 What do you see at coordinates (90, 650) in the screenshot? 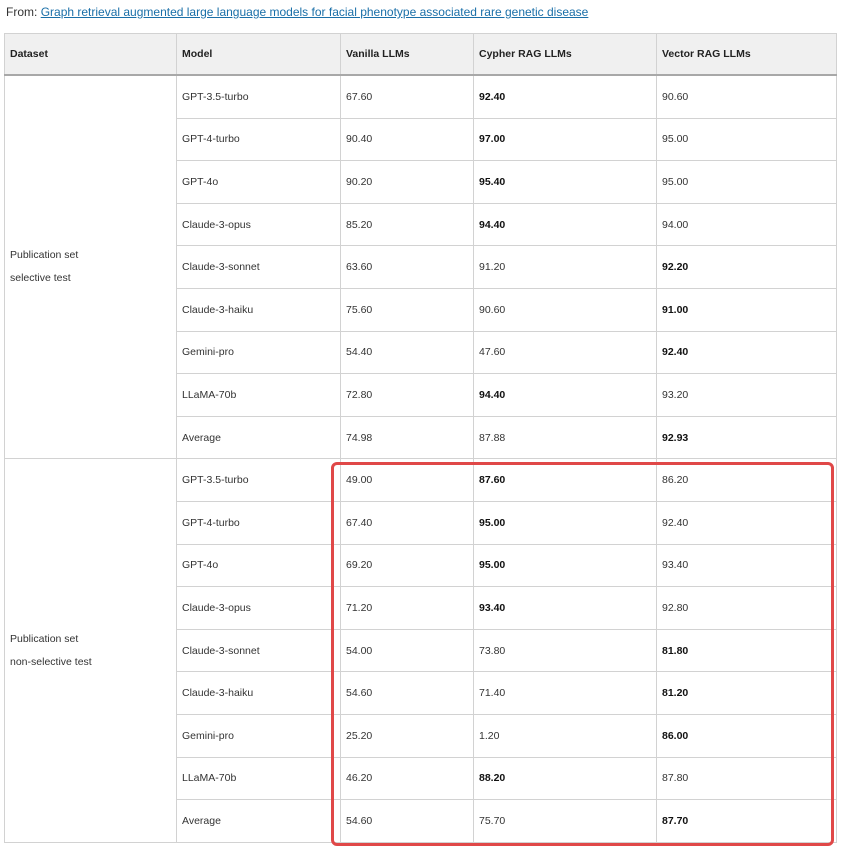
I see `dataset-cell: Publication set non-selective test` at bounding box center [90, 650].